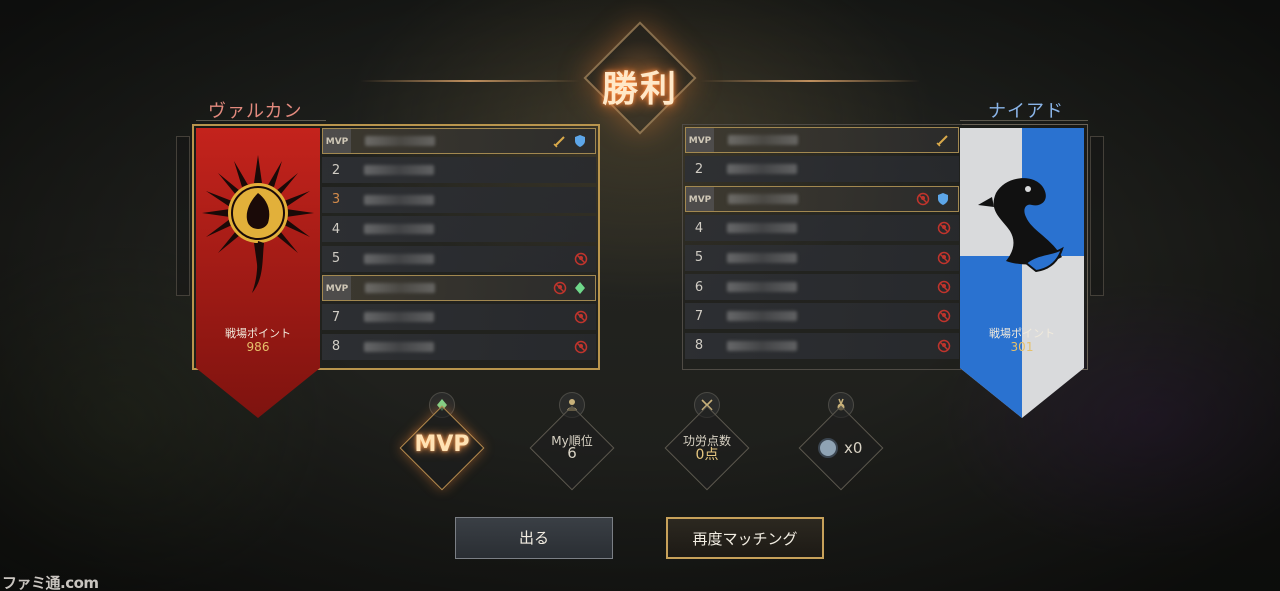 The height and width of the screenshot is (591, 1280). Describe the element at coordinates (853, 448) in the screenshot. I see `medal-count-value: x0` at that location.